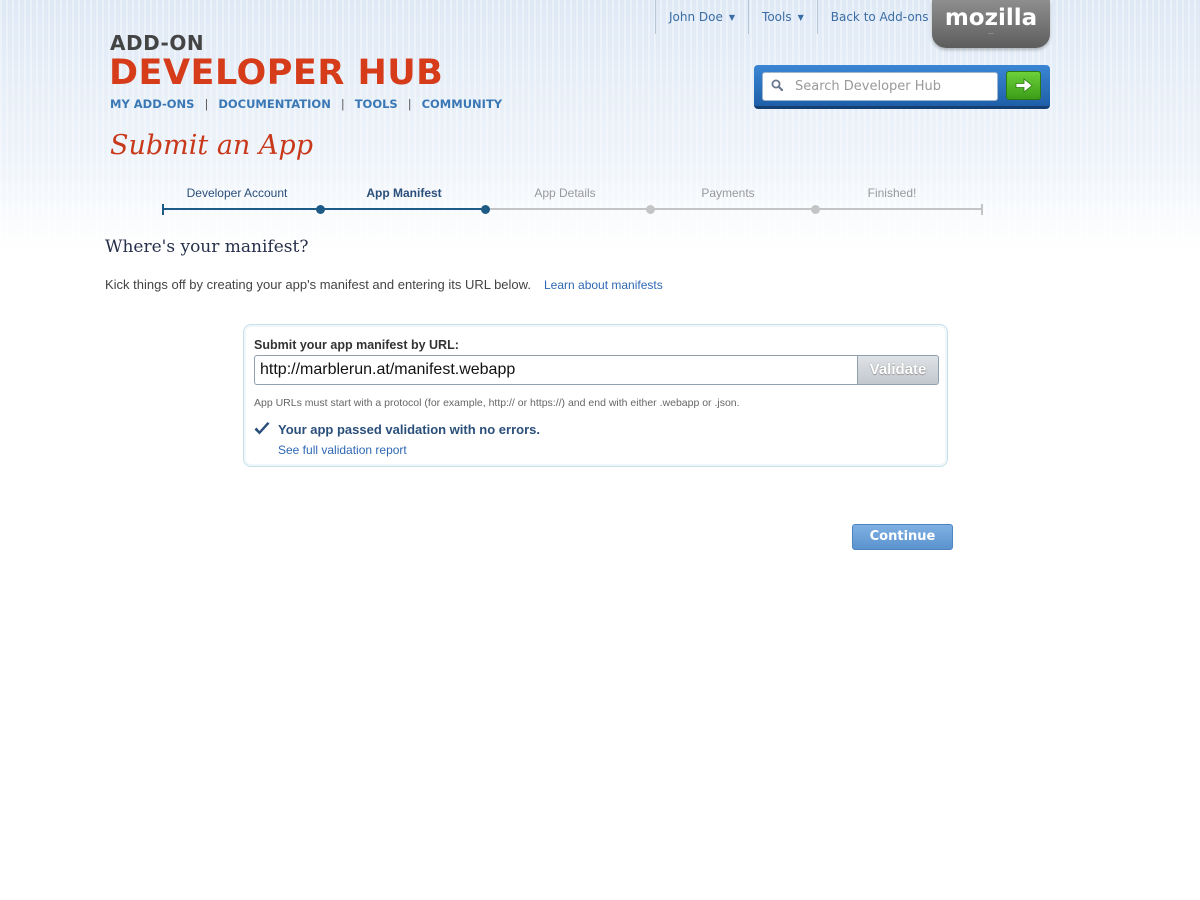 The height and width of the screenshot is (900, 1200). I want to click on top-nav: John Doe ▼ Tools ▼ Back to Add-ons, so click(798, 17).